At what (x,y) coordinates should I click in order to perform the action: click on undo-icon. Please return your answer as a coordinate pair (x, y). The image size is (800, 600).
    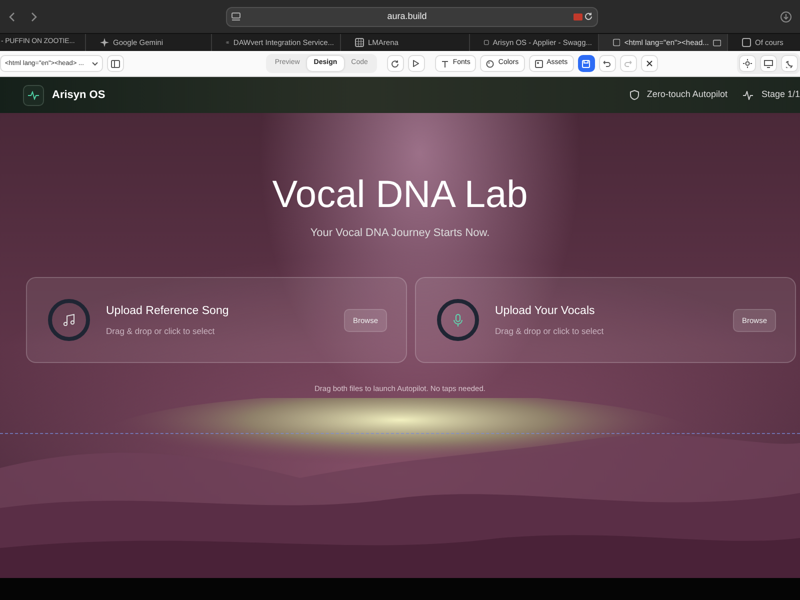
    Looking at the image, I should click on (607, 63).